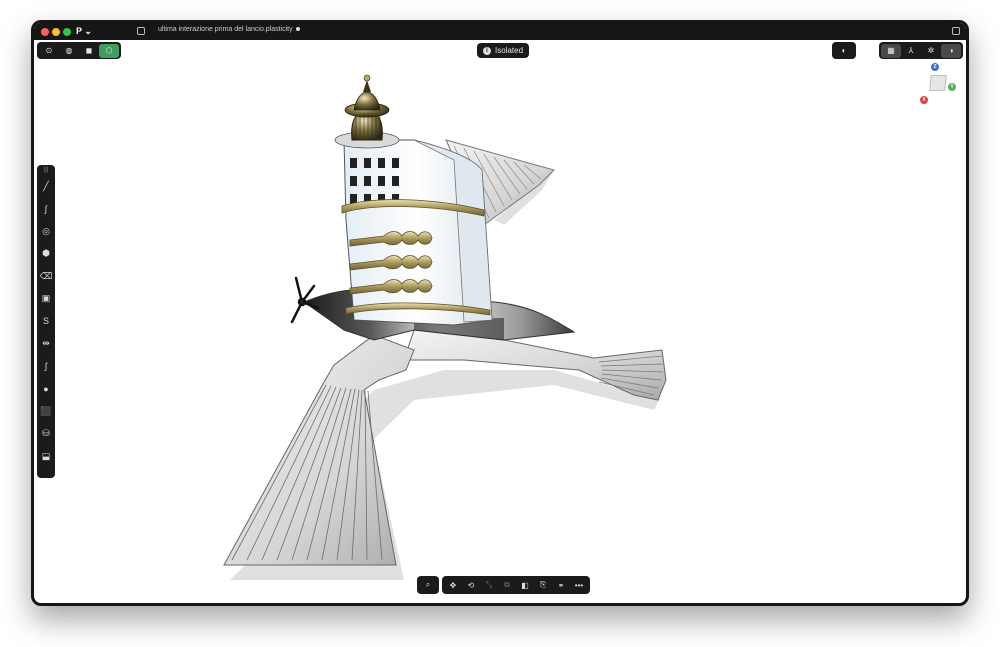 Image resolution: width=1000 pixels, height=647 pixels. I want to click on fillet-icon: ʃ, so click(46, 366).